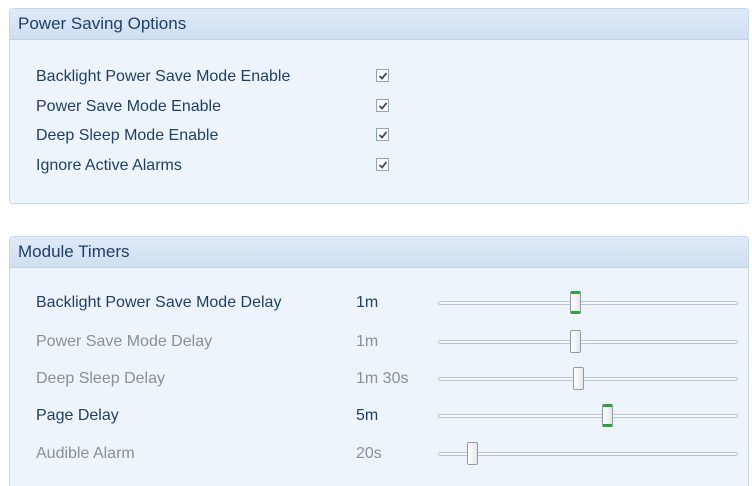 The image size is (752, 486). I want to click on page-delay-slider, so click(588, 415).